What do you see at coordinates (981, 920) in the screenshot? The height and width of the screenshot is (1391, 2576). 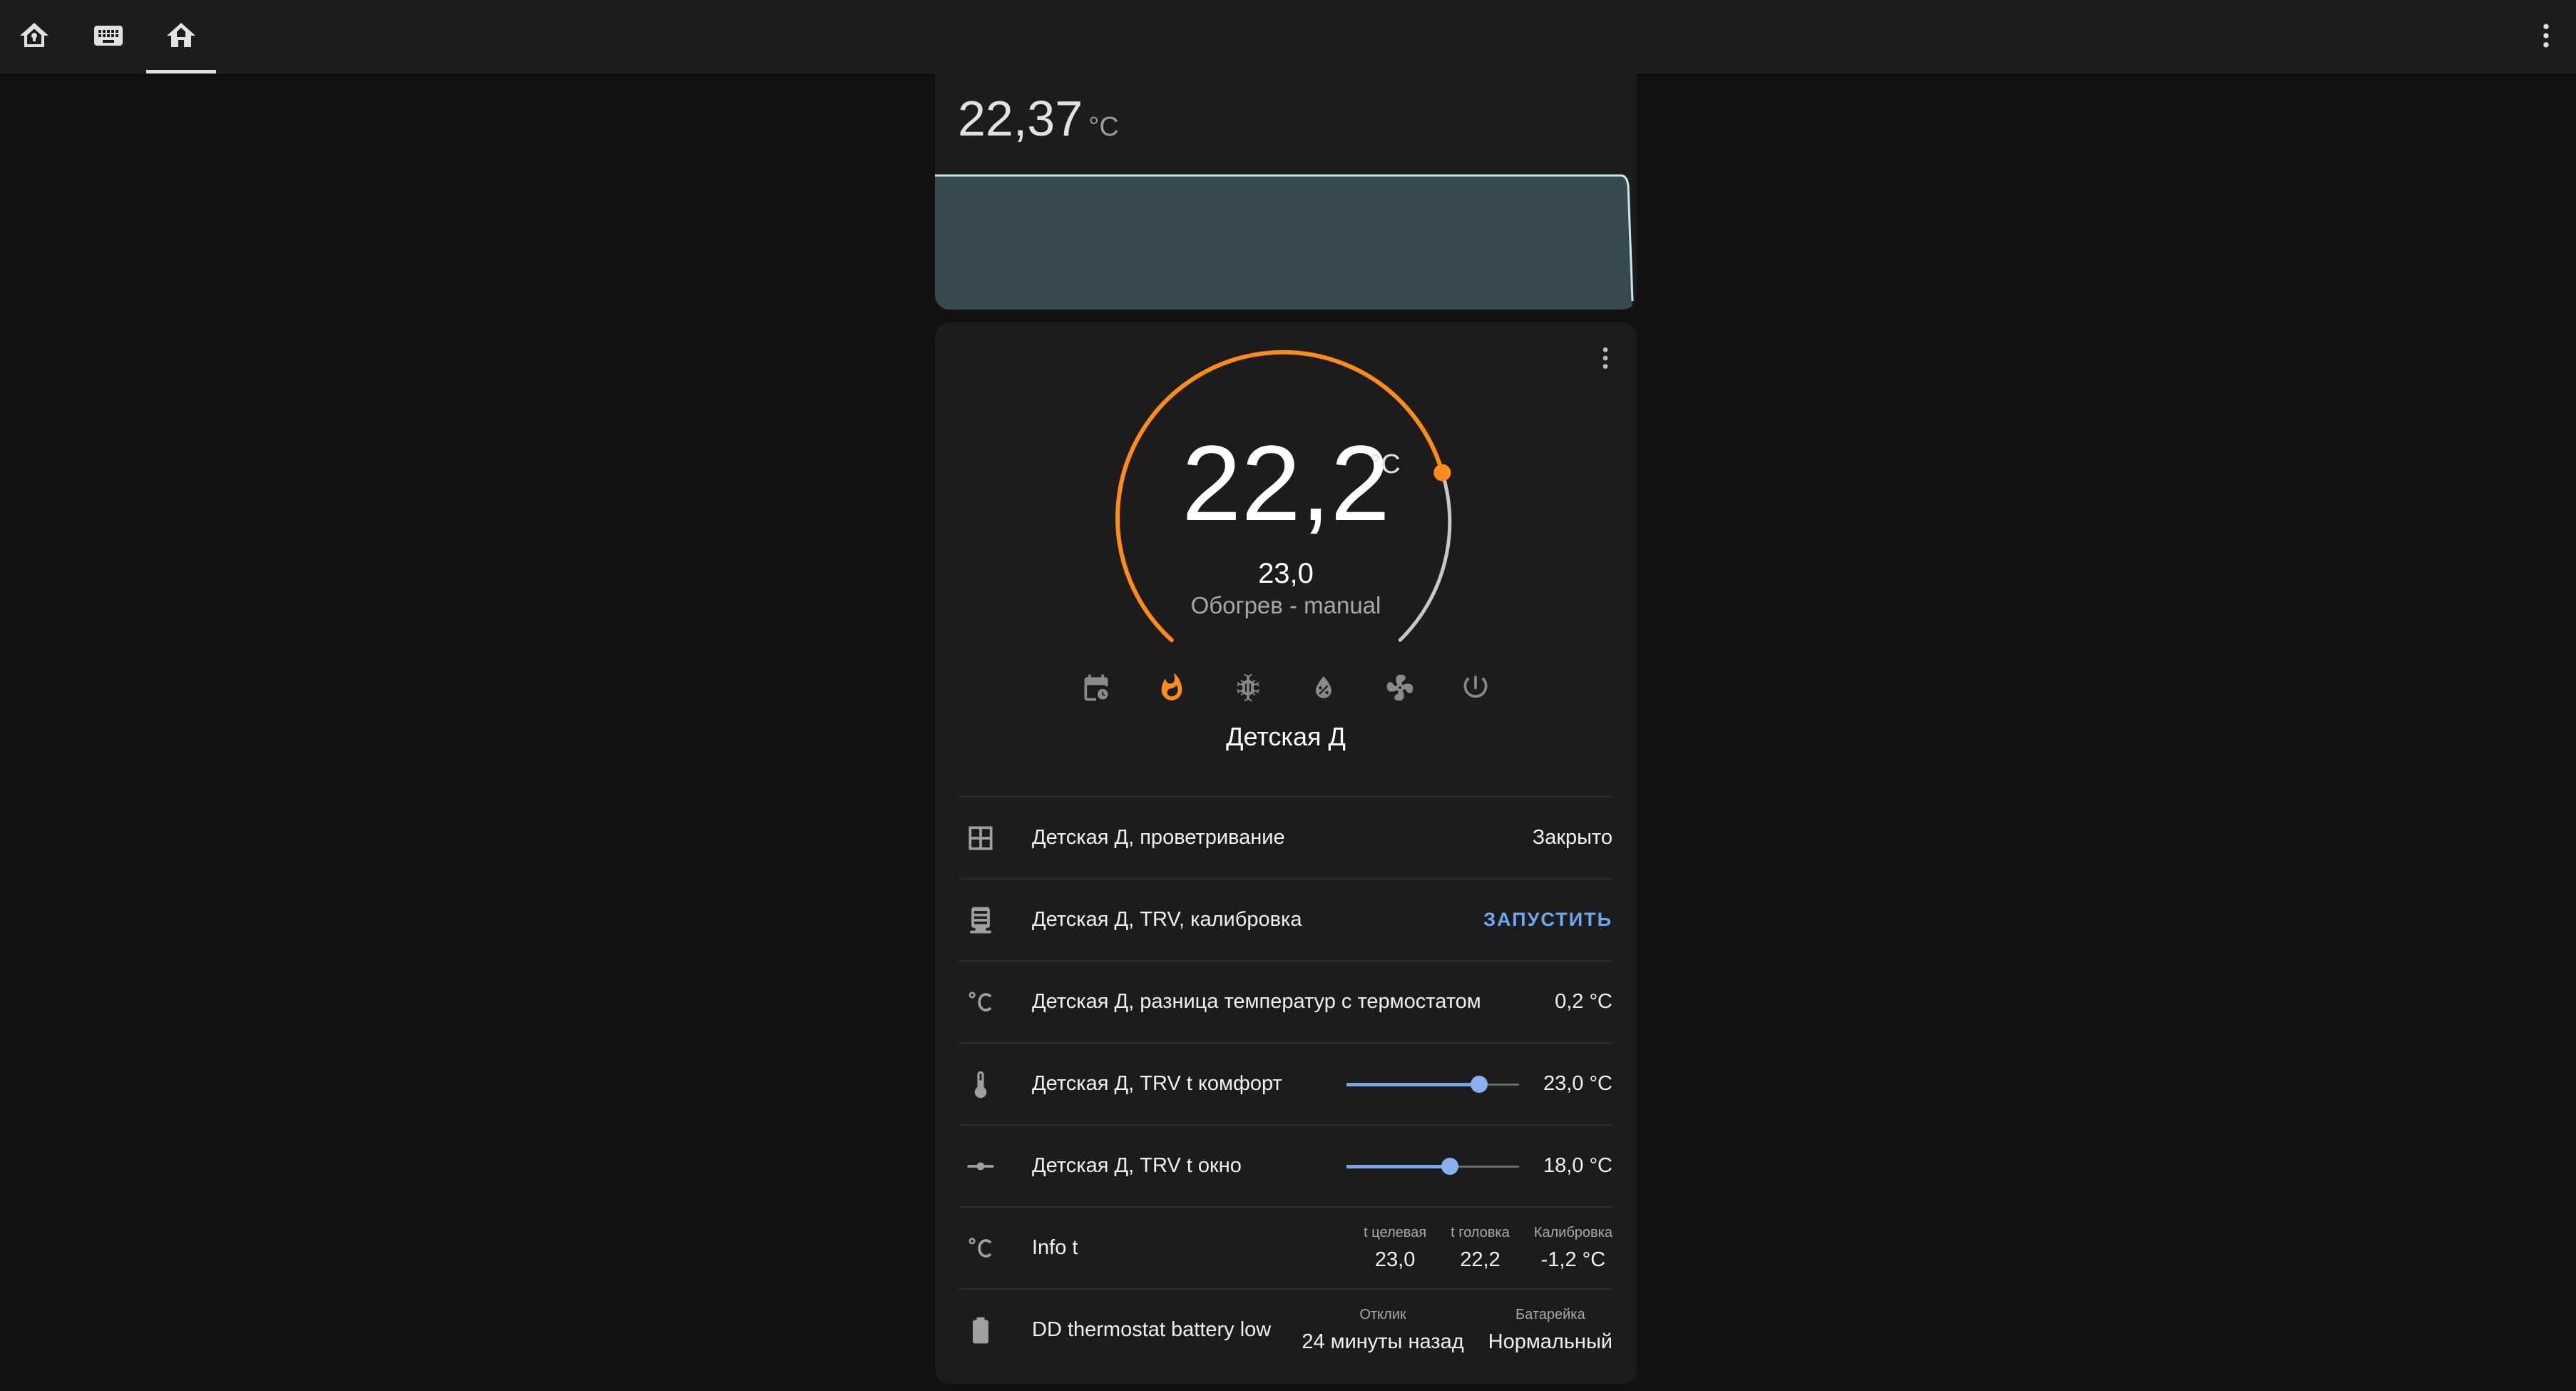 I see `radiator-icon` at bounding box center [981, 920].